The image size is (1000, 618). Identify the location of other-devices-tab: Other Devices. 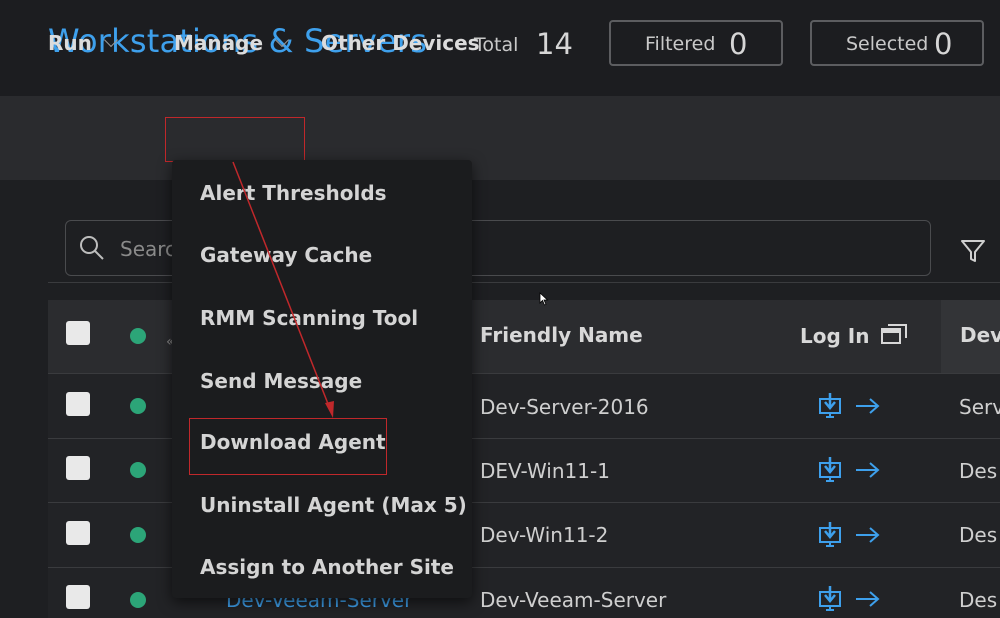
(400, 43).